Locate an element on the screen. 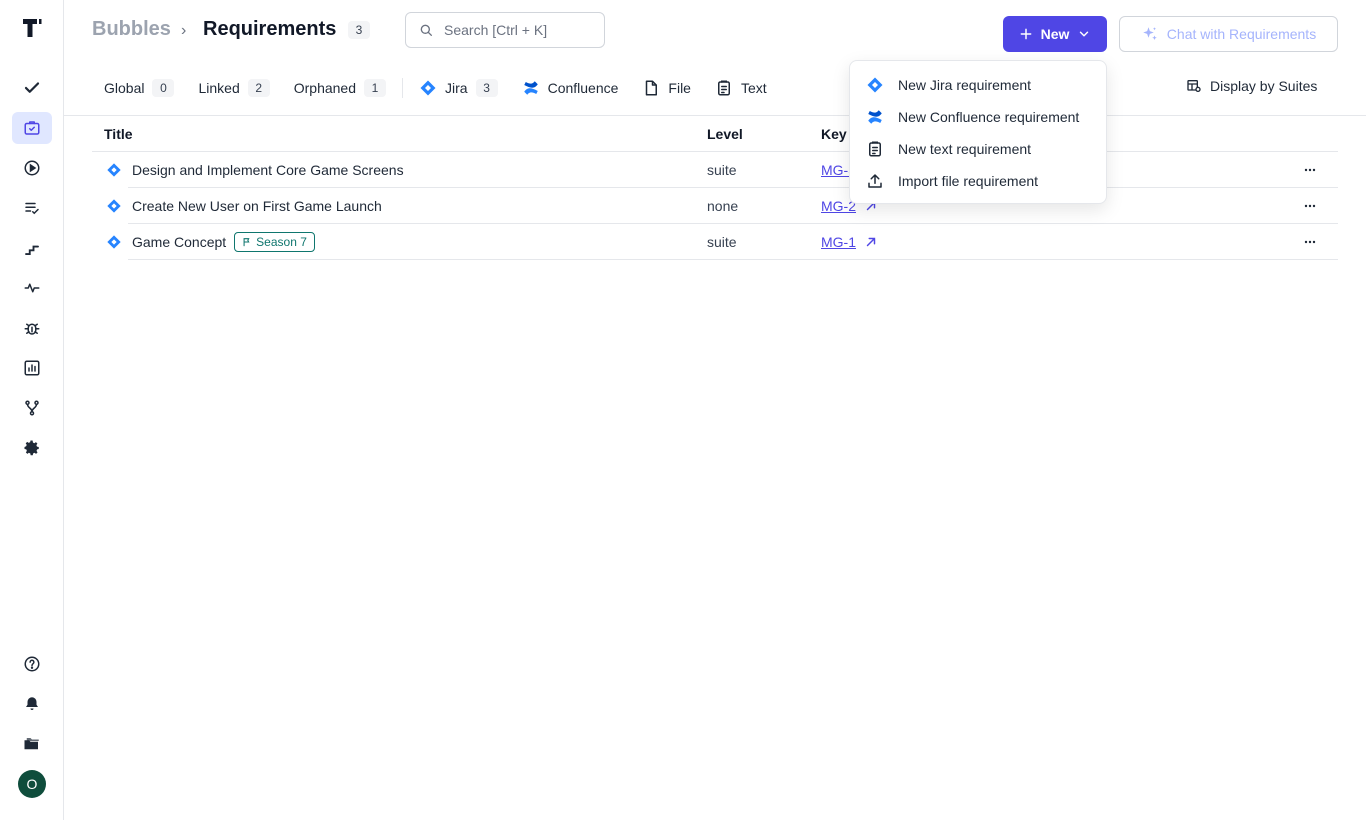 This screenshot has width=1366, height=820. display-by-suites-button: Display by Suites is located at coordinates (1251, 86).